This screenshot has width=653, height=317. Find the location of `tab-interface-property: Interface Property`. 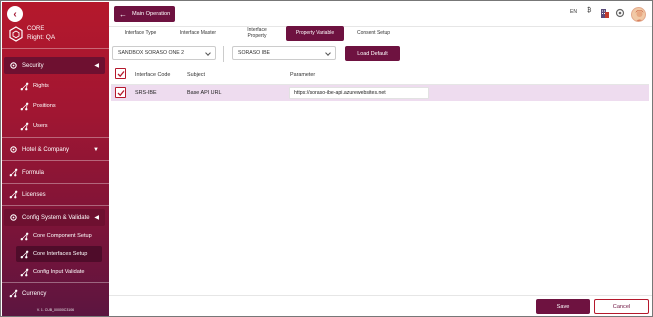

tab-interface-property: Interface Property is located at coordinates (257, 34).